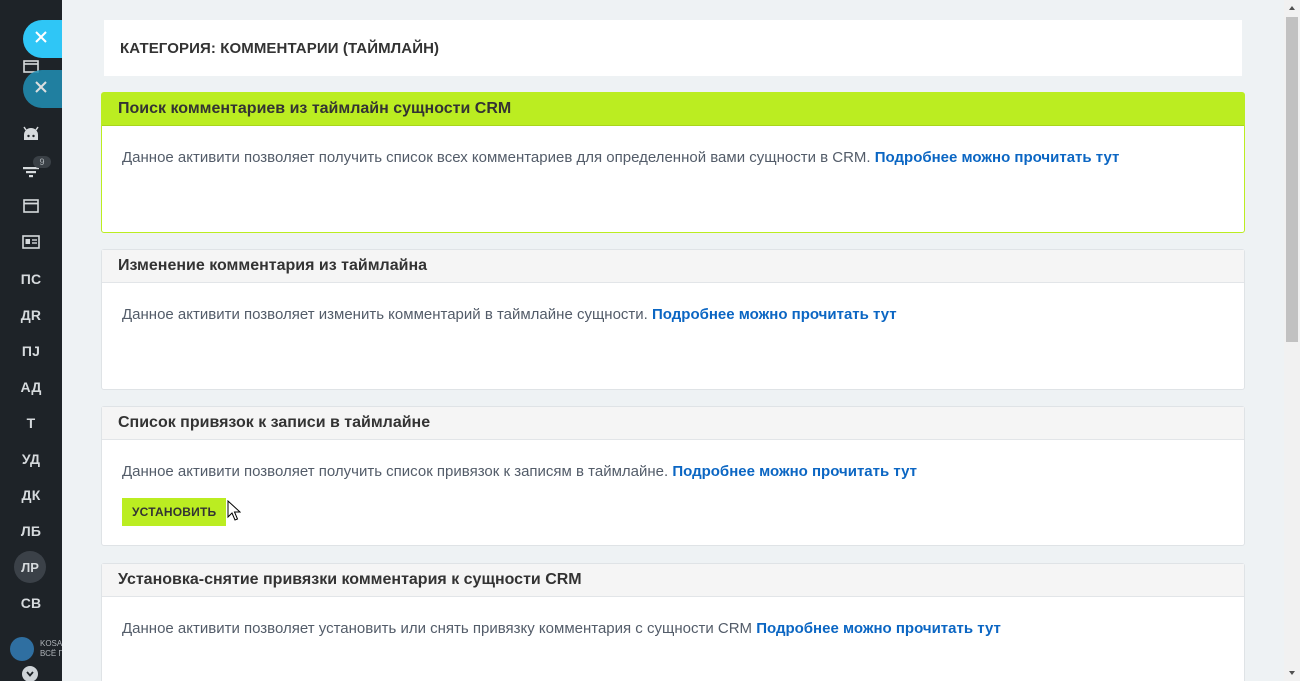 The width and height of the screenshot is (1300, 681). I want to click on sidebar-item-dk: ДК, so click(31, 495).